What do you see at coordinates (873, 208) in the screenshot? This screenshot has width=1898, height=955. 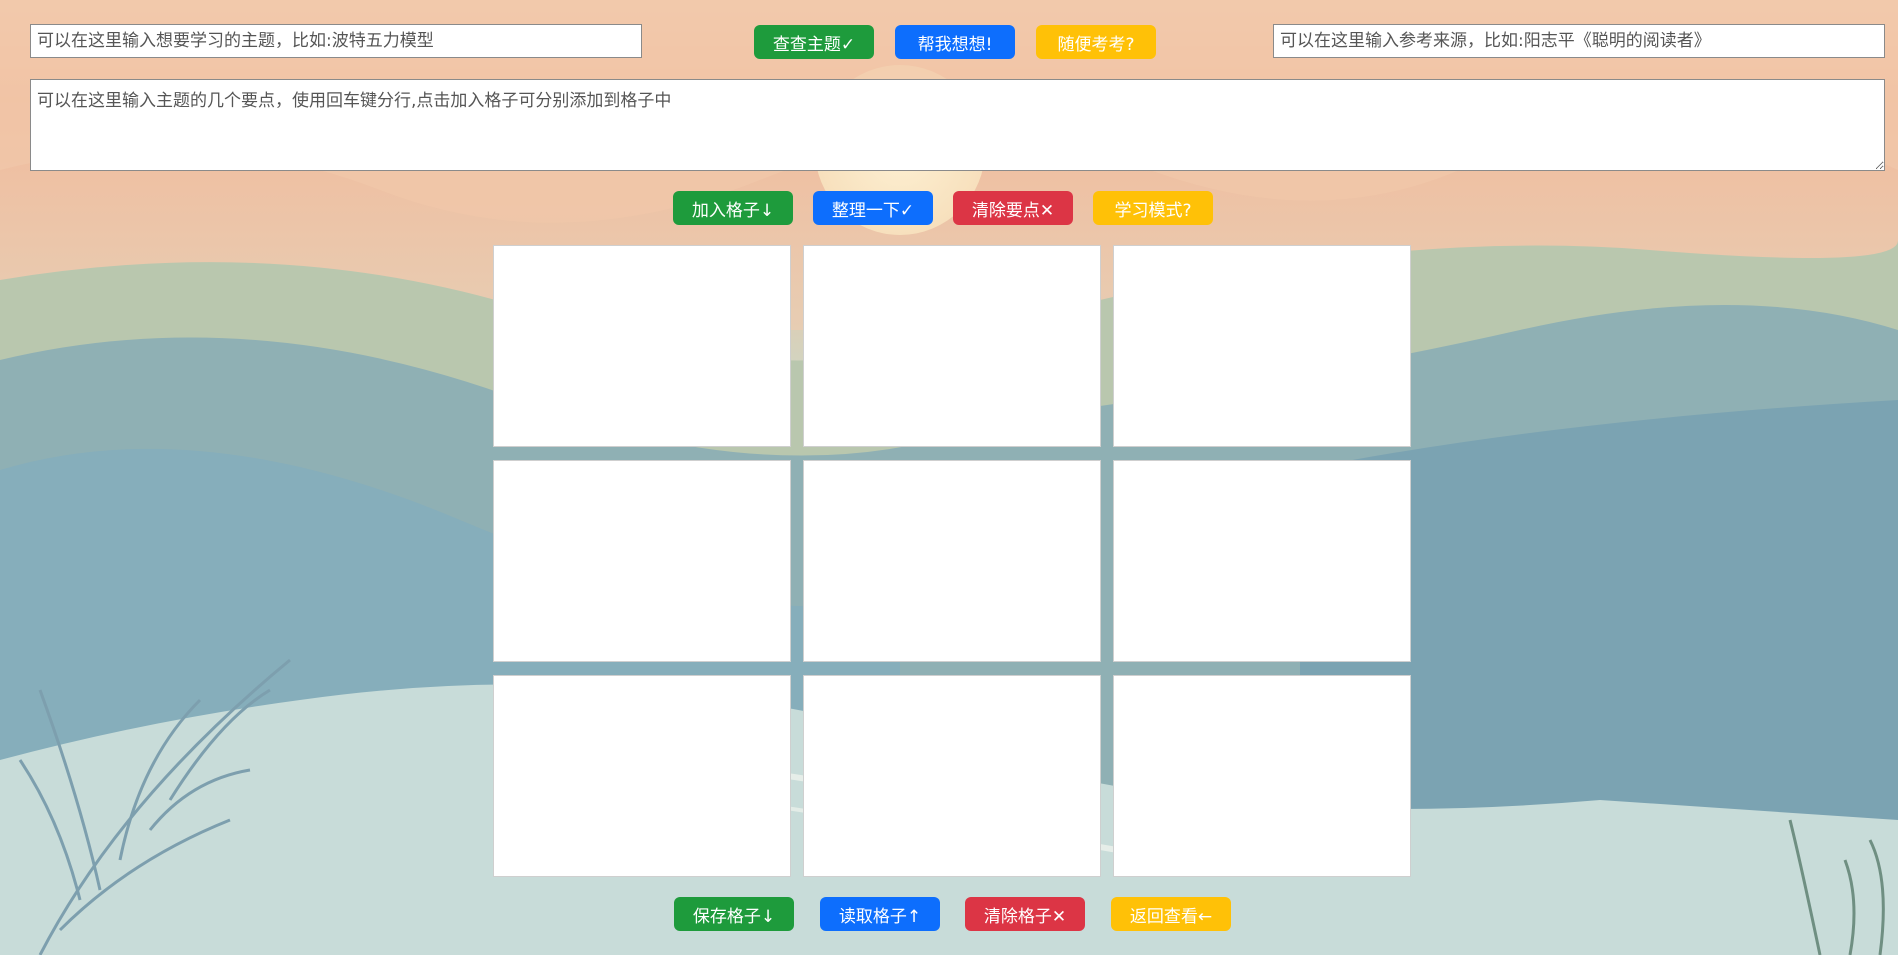 I see `organize-button: 整理一下✓` at bounding box center [873, 208].